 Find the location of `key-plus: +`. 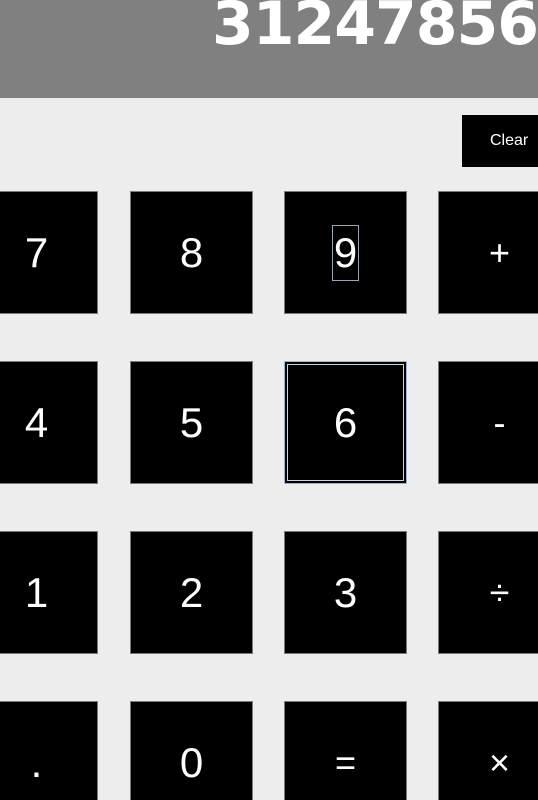

key-plus: + is located at coordinates (488, 252).